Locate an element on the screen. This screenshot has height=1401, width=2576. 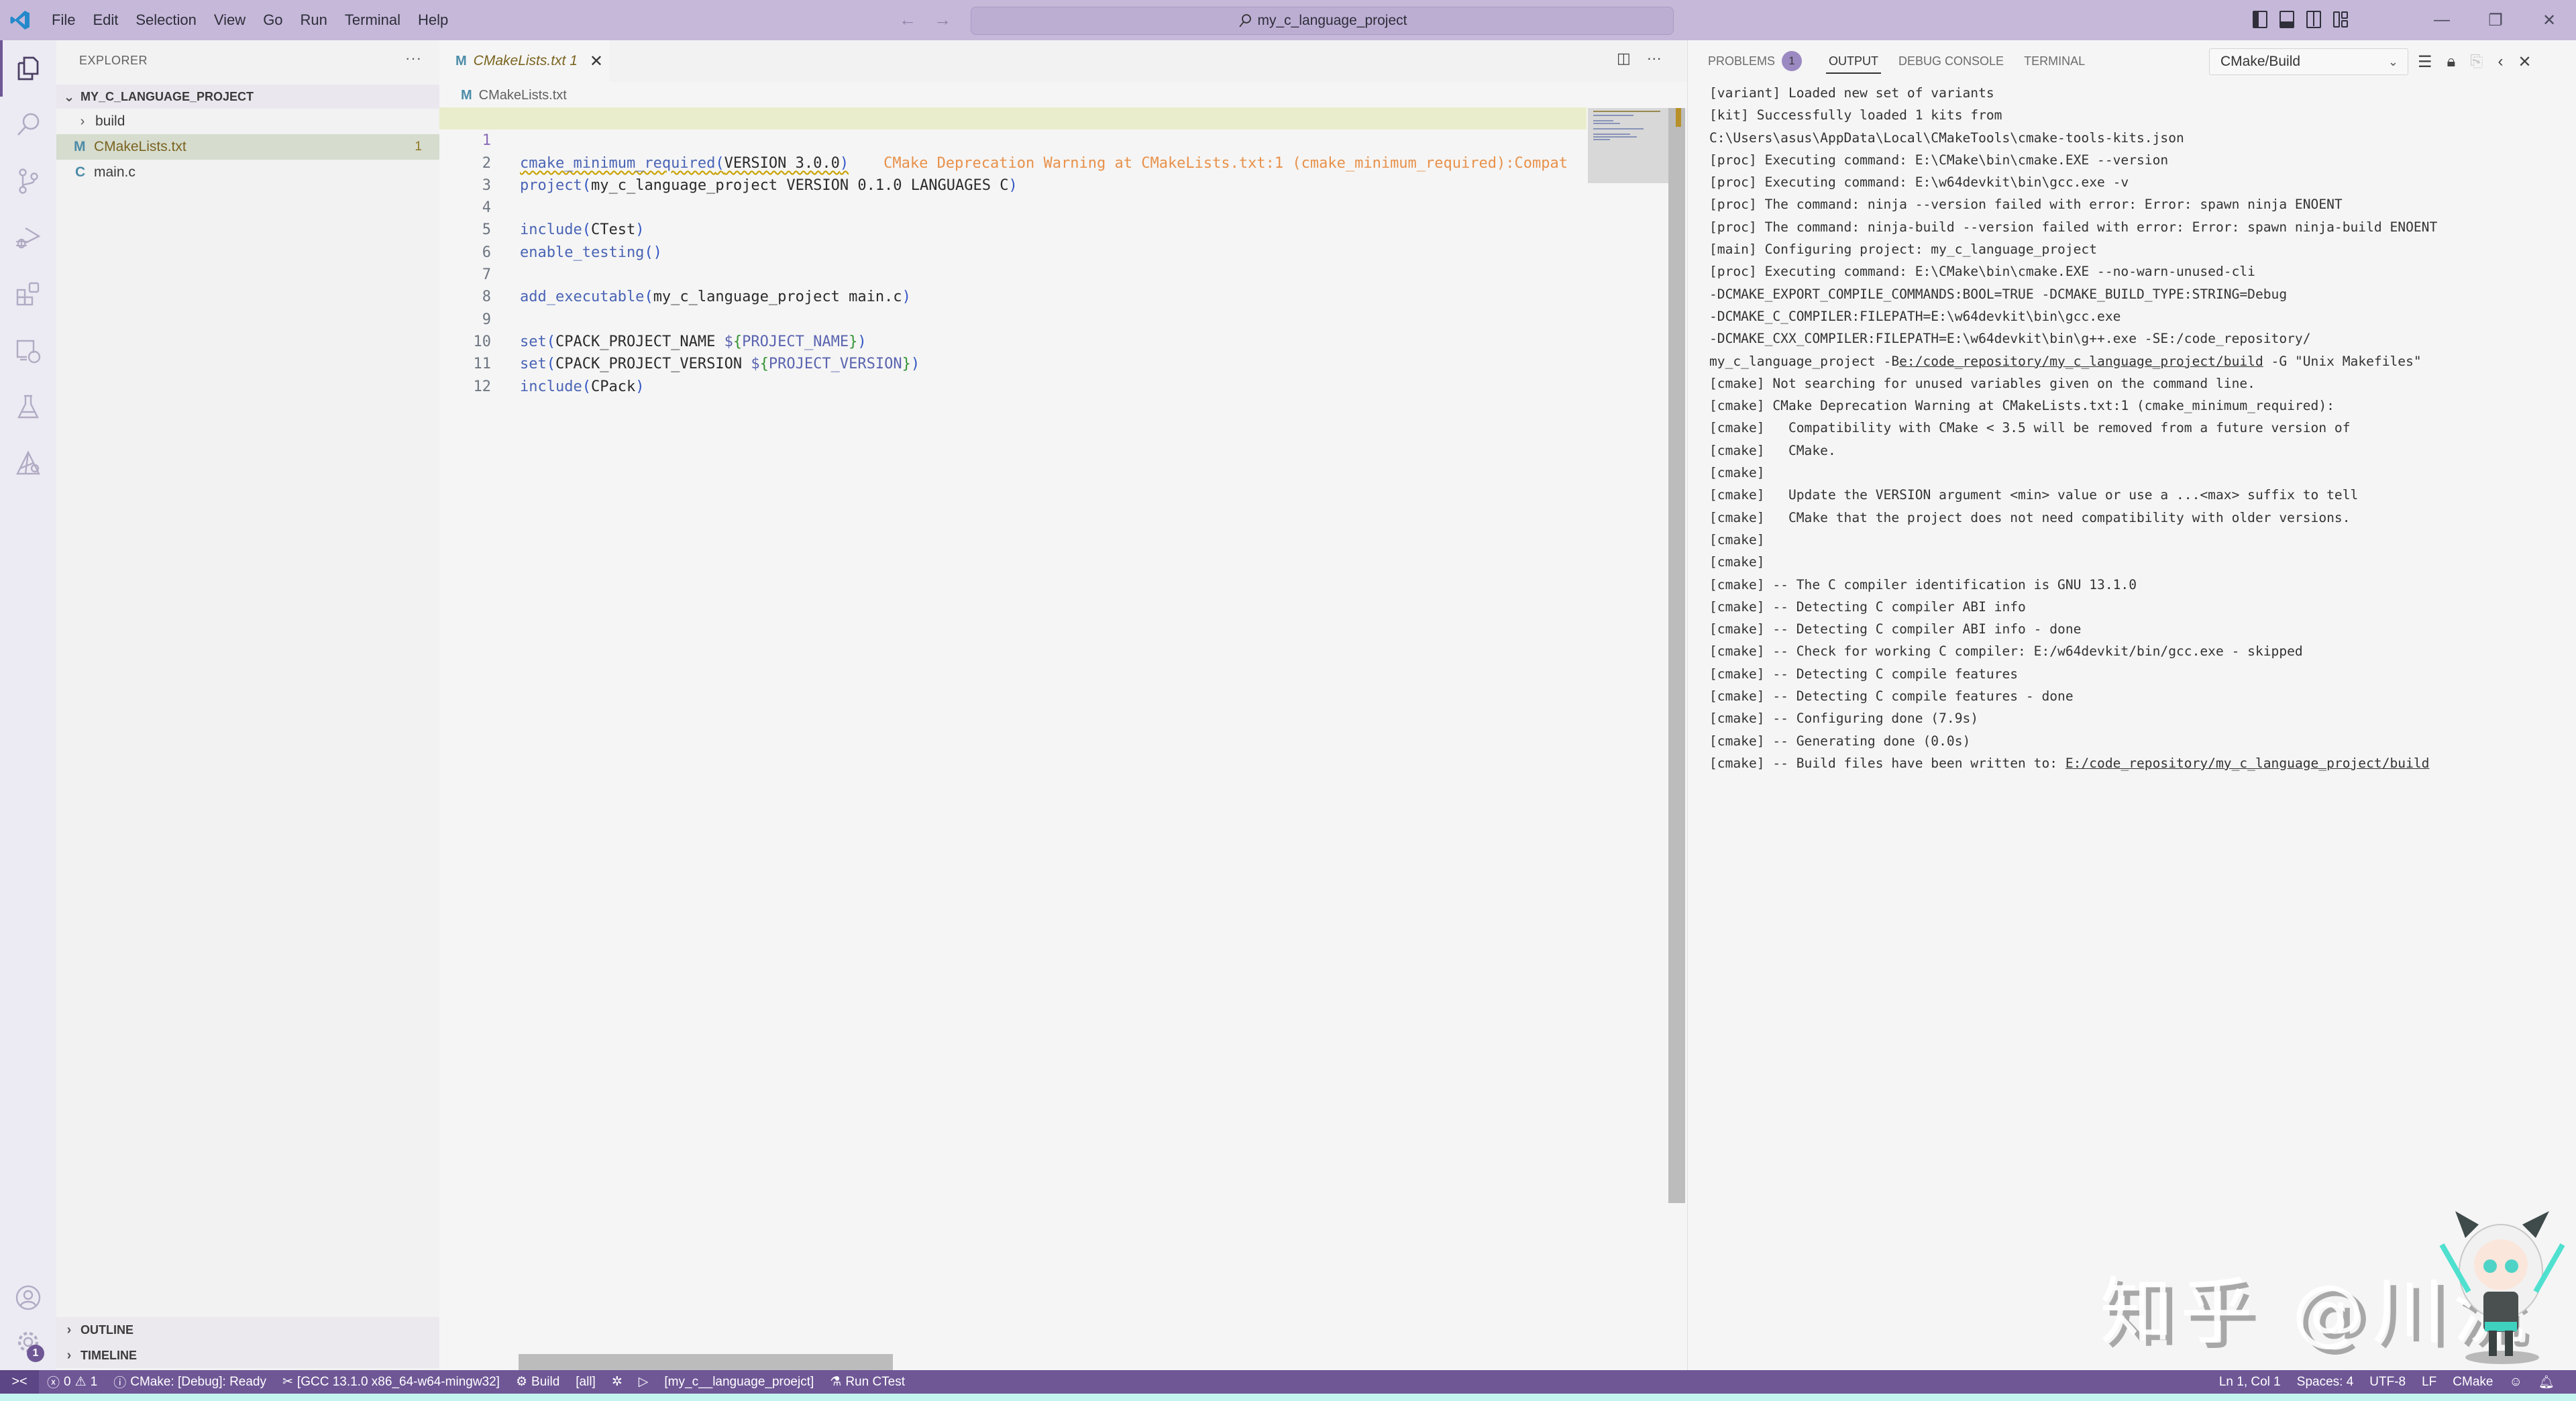
menu-file: File is located at coordinates (63, 20).